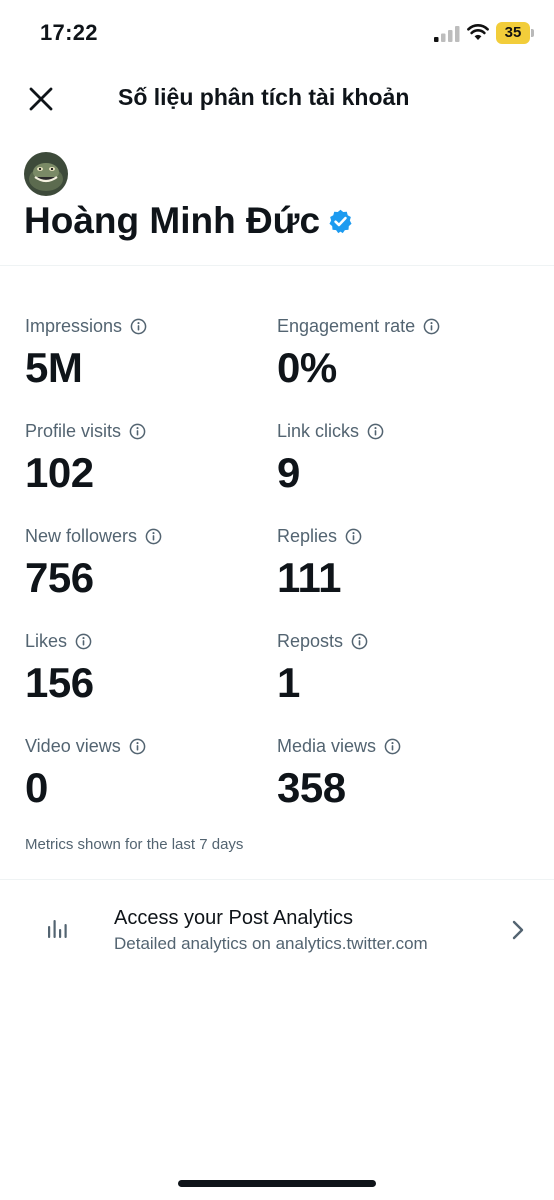  I want to click on header: Số liệu phân tích tài khoản, so click(277, 100).